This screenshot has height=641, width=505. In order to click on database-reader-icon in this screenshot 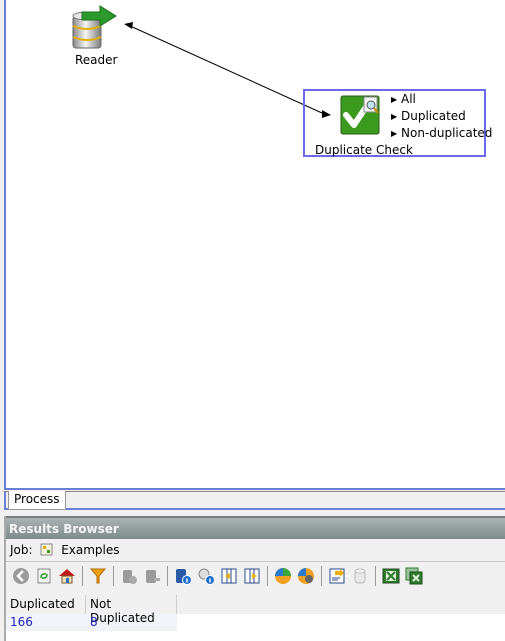, I will do `click(94, 27)`.